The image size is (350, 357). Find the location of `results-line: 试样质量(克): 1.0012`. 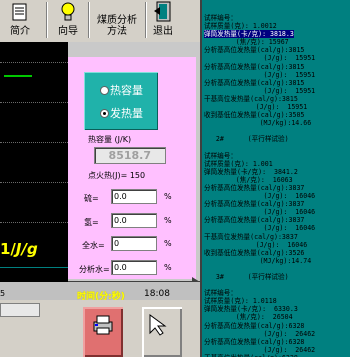

results-line: 试样质量(克): 1.0012 is located at coordinates (240, 26).